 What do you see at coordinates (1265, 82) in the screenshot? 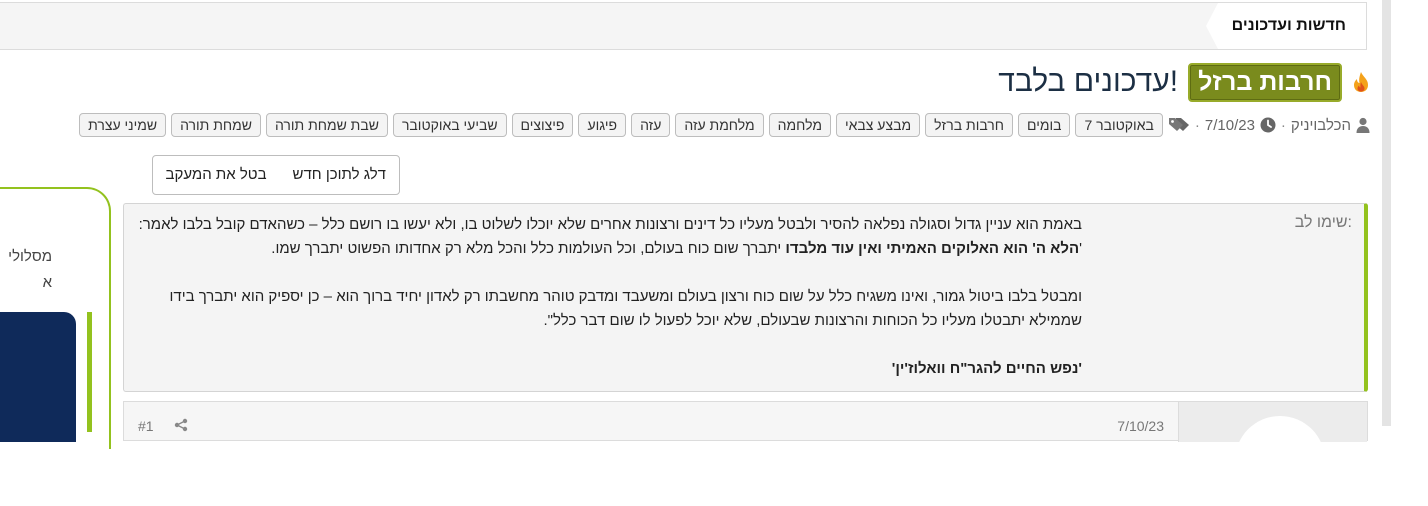
I see `thread-prefix-badge: חרבות ברזל` at bounding box center [1265, 82].